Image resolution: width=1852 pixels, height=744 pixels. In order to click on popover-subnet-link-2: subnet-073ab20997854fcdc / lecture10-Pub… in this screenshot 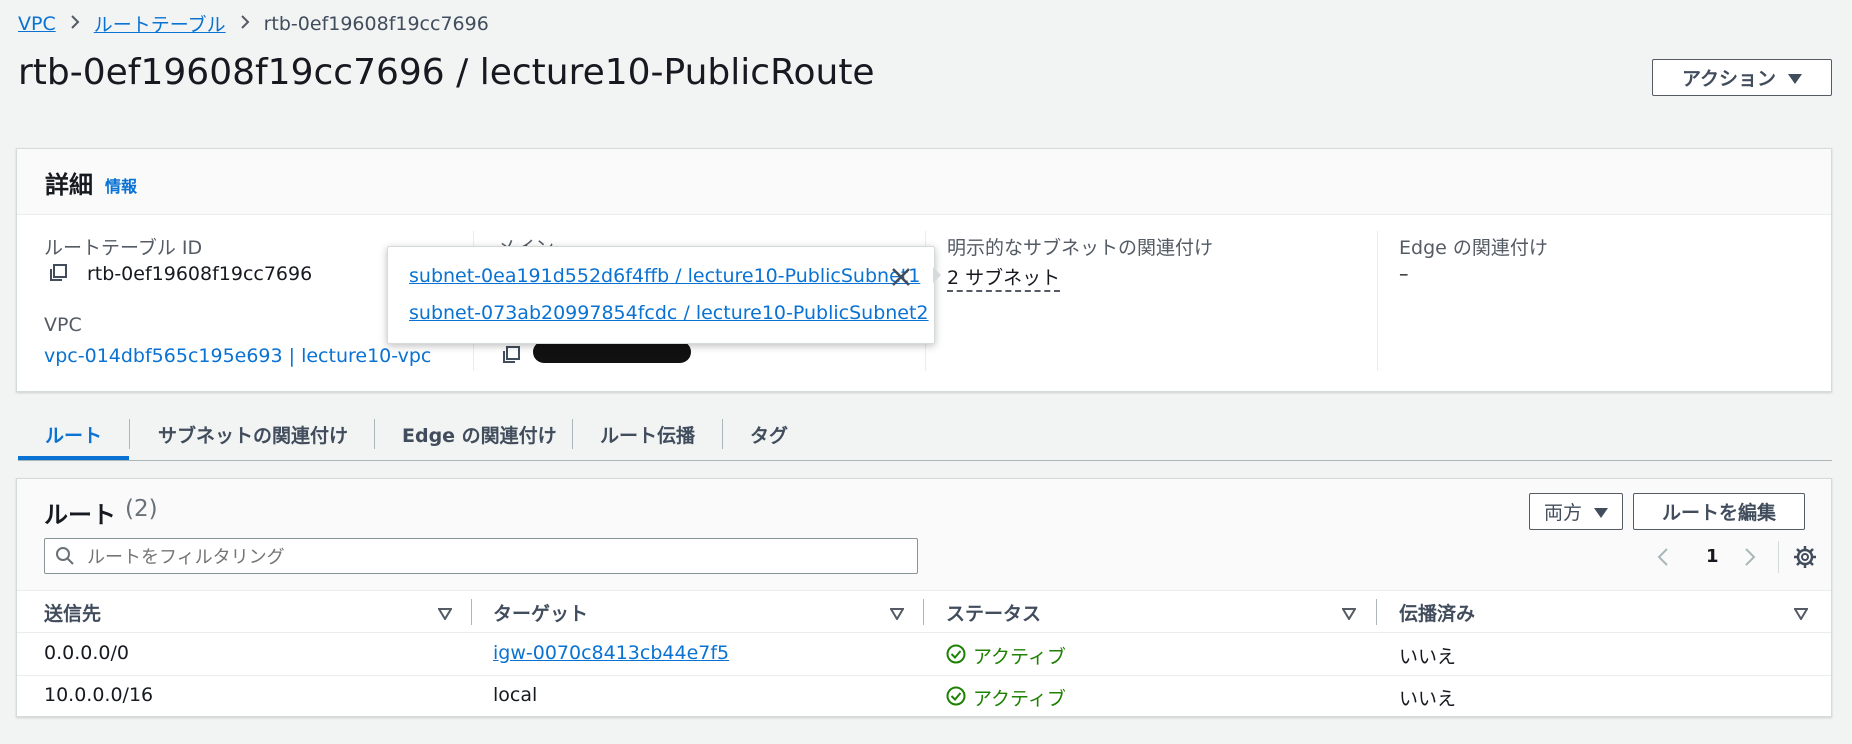, I will do `click(669, 313)`.